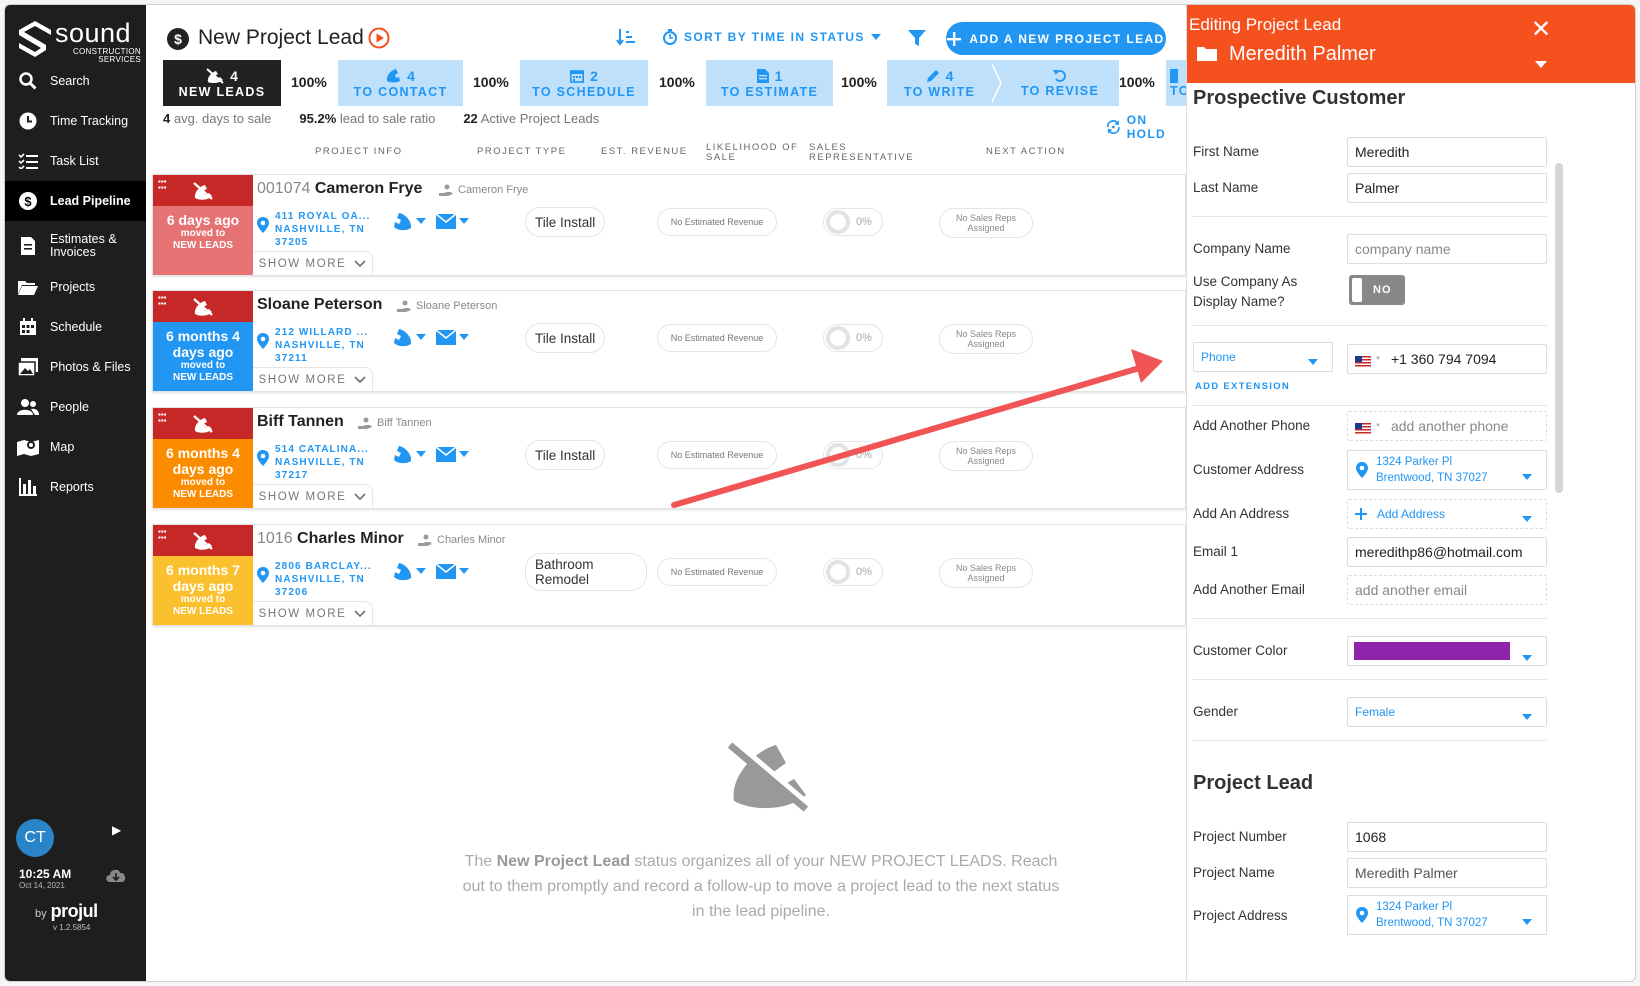 The image size is (1640, 986). I want to click on stage-to-estimate: 1 TO ESTIMATE, so click(769, 83).